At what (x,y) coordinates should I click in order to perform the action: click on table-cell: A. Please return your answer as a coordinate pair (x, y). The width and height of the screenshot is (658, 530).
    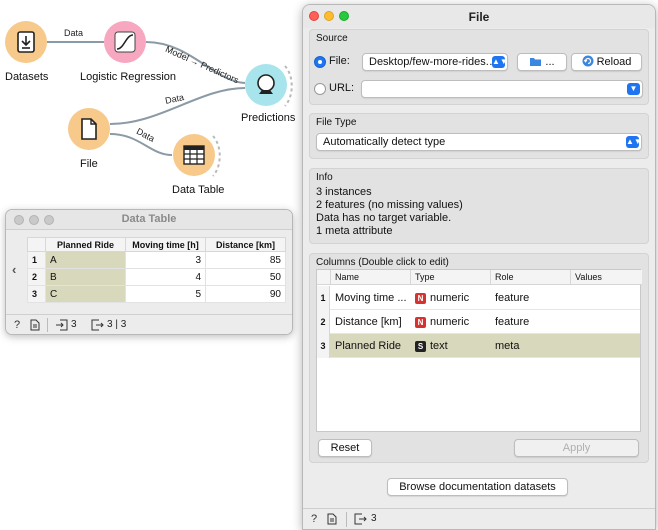
    Looking at the image, I should click on (85, 260).